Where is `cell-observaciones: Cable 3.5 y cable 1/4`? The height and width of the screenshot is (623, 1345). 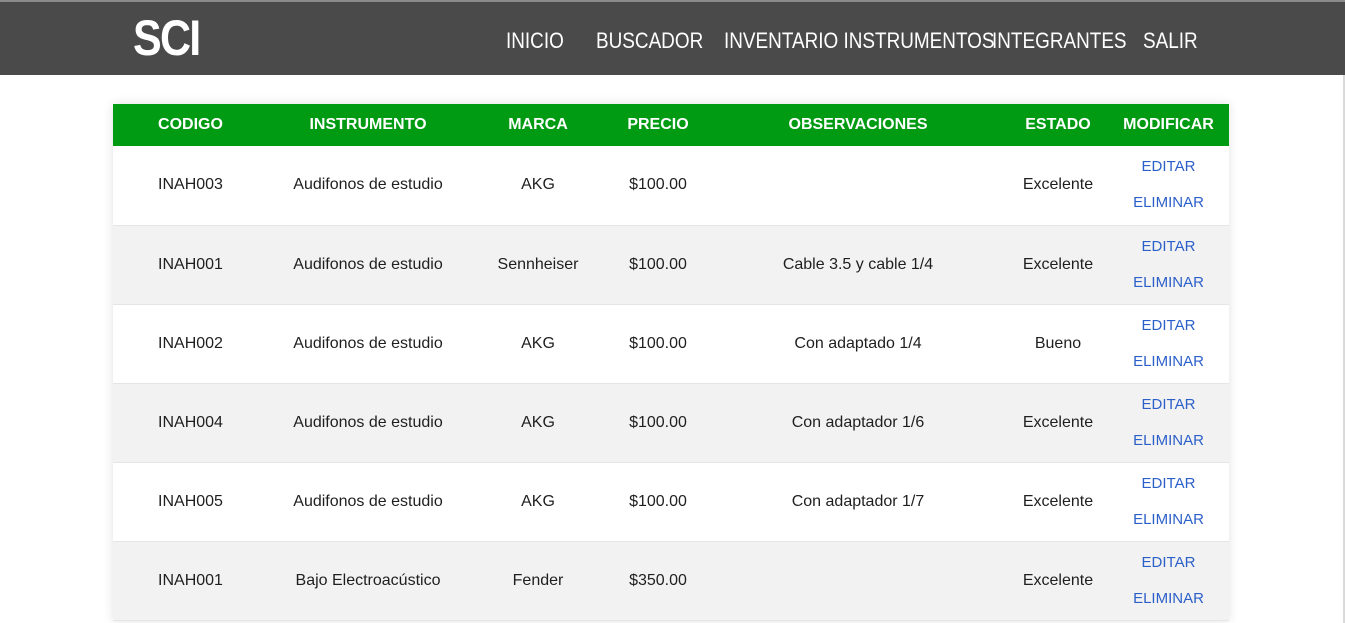
cell-observaciones: Cable 3.5 y cable 1/4 is located at coordinates (858, 264).